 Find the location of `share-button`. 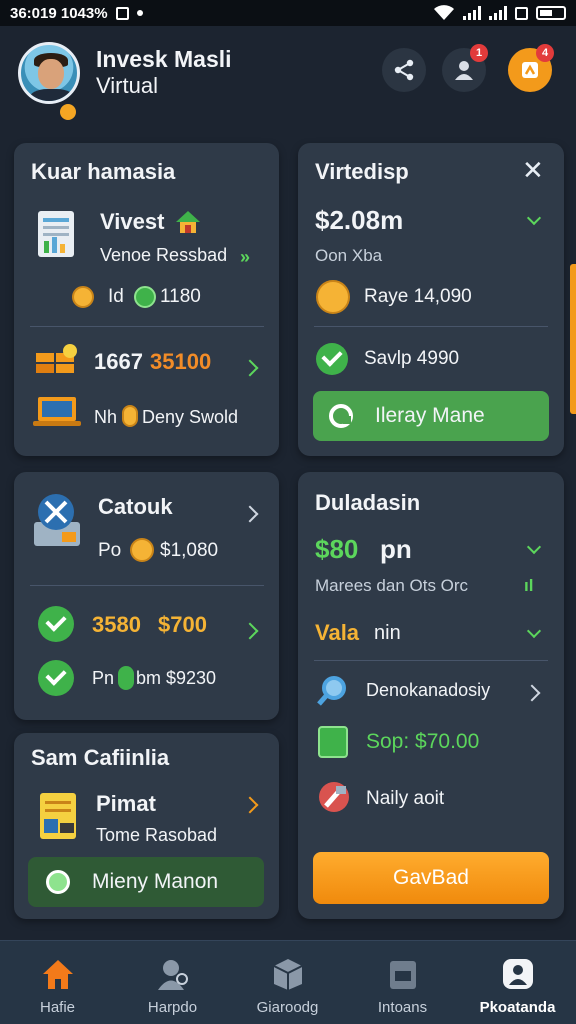

share-button is located at coordinates (404, 70).